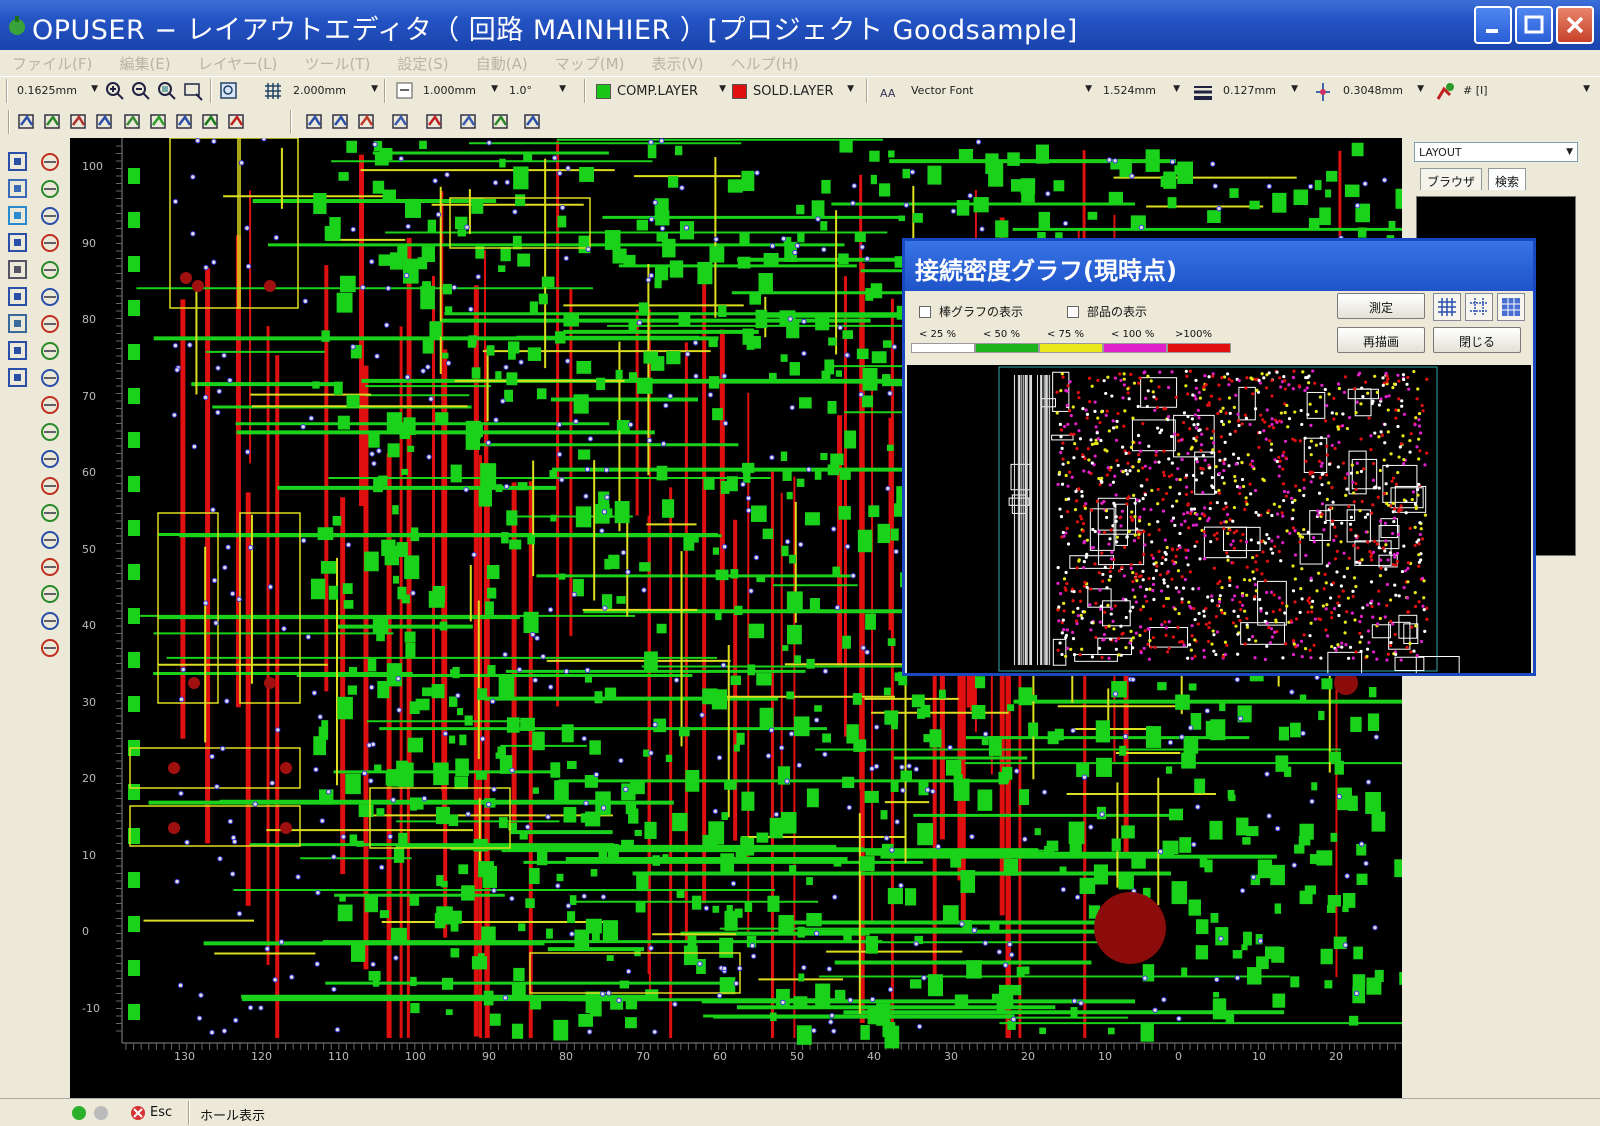 This screenshot has width=1600, height=1126. I want to click on comp-layer-select: COMP.LAYER ▼, so click(671, 91).